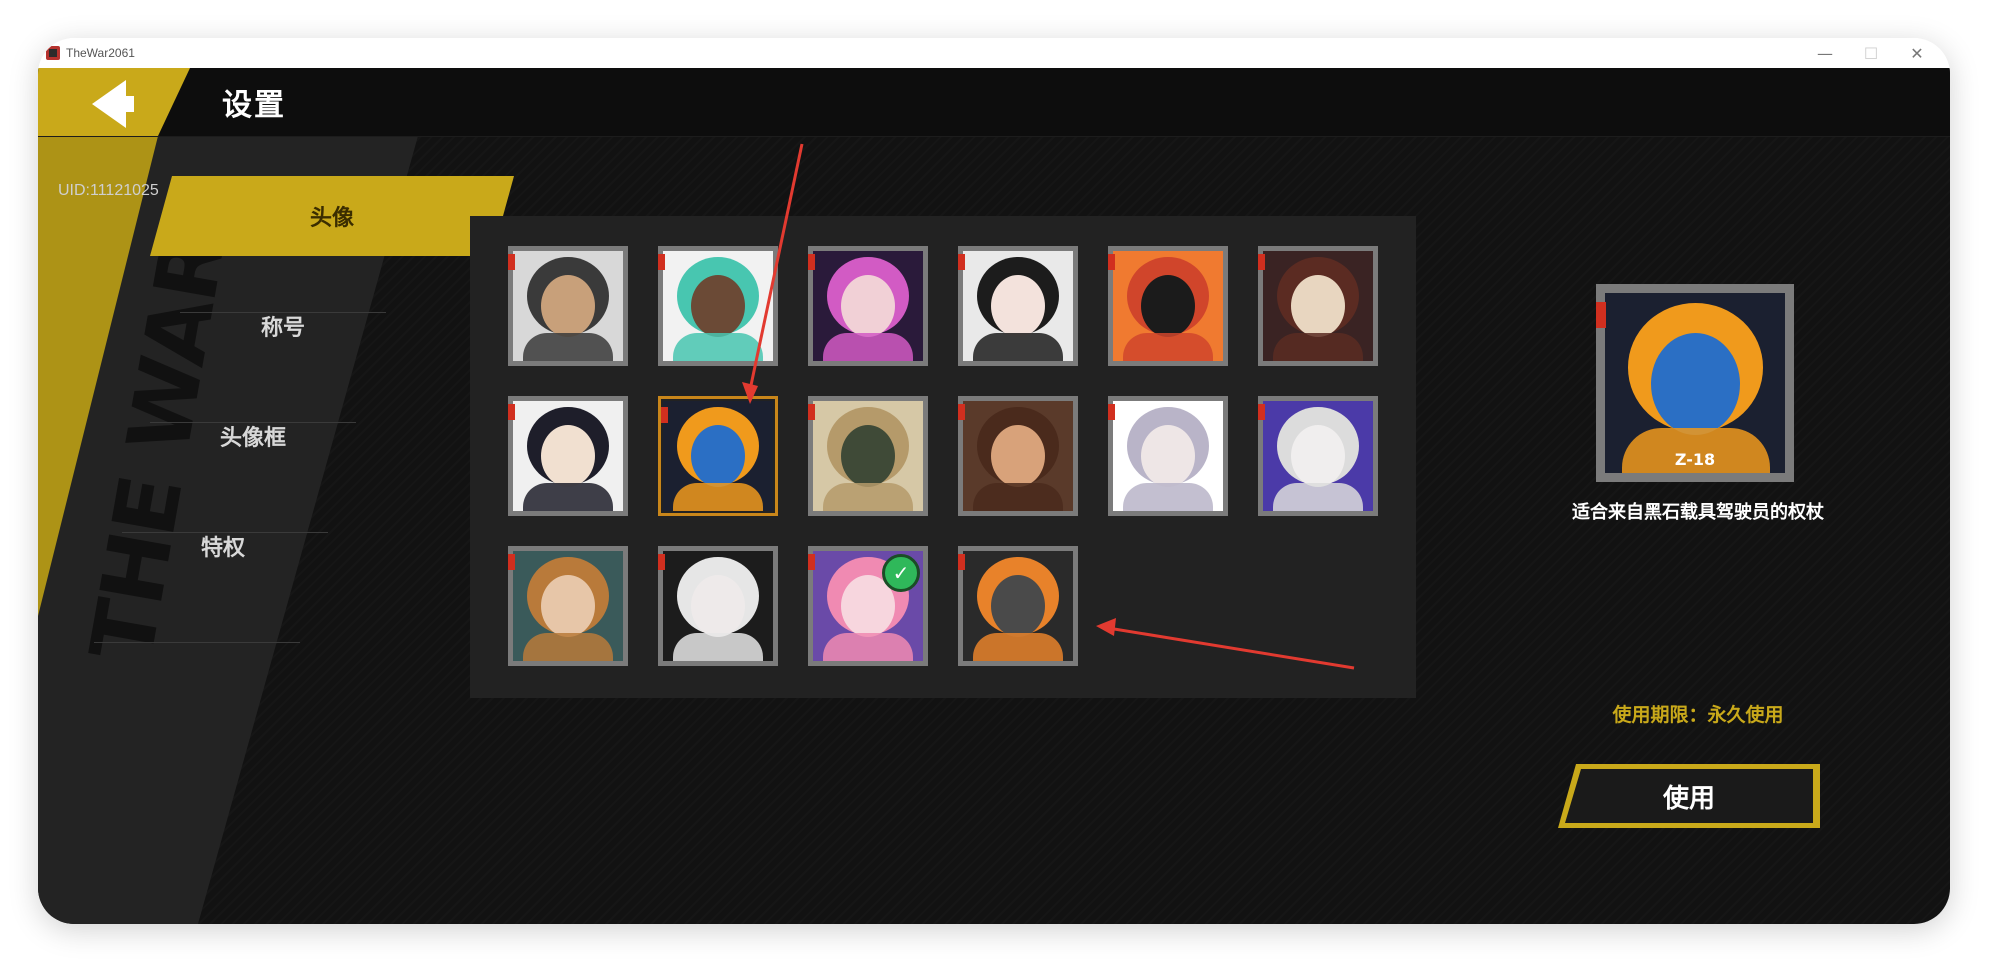 The image size is (1989, 961). What do you see at coordinates (1825, 53) in the screenshot?
I see `minimize-icon: —` at bounding box center [1825, 53].